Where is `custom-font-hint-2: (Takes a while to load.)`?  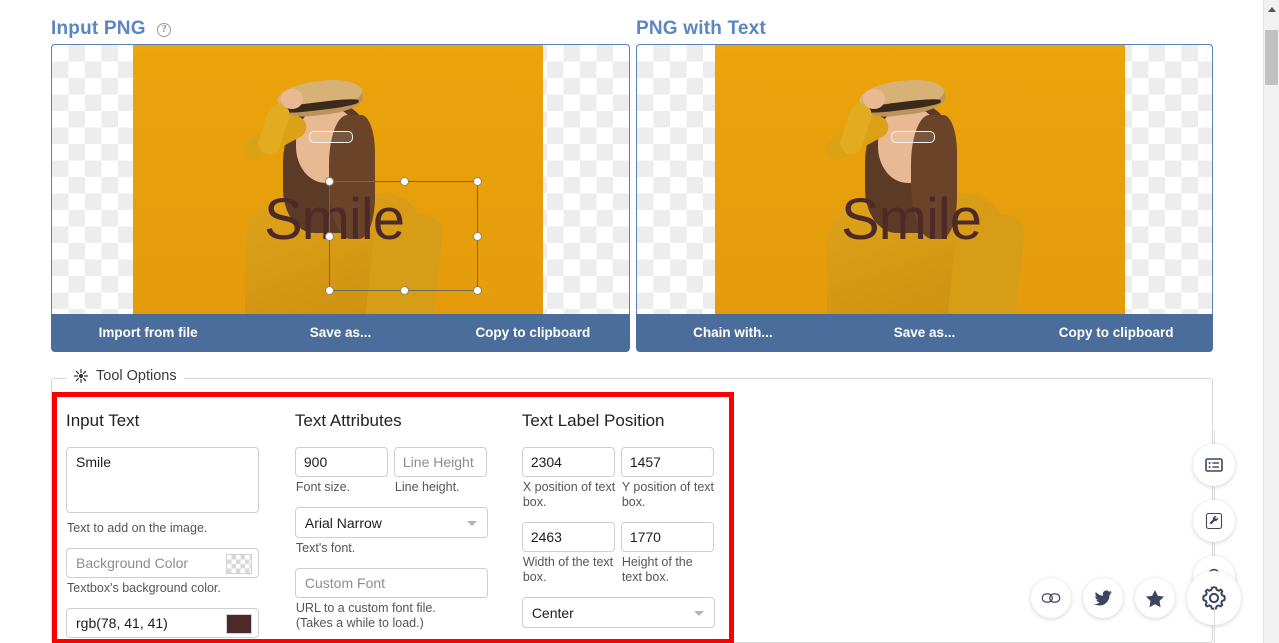
custom-font-hint-2: (Takes a while to load.) is located at coordinates (359, 623).